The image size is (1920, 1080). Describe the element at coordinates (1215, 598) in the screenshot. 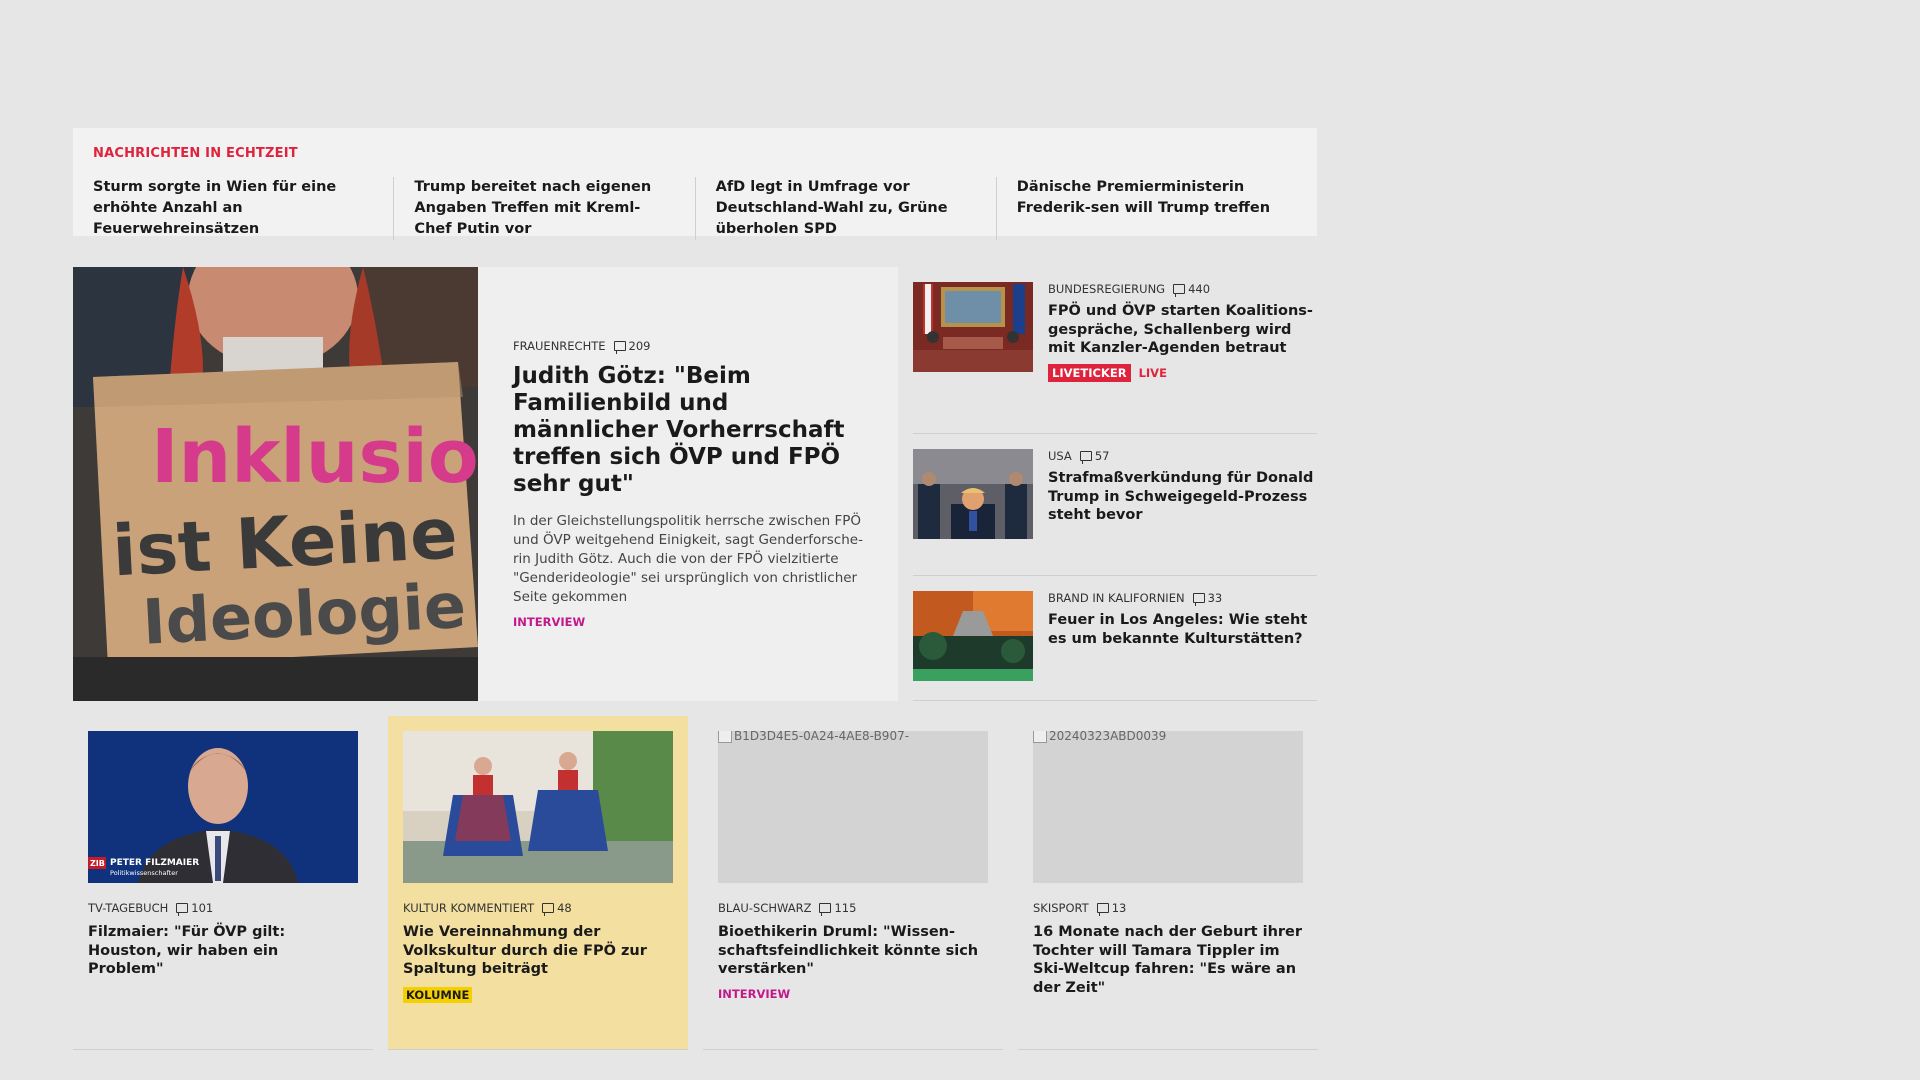

I see `comment-count-value: 33` at that location.